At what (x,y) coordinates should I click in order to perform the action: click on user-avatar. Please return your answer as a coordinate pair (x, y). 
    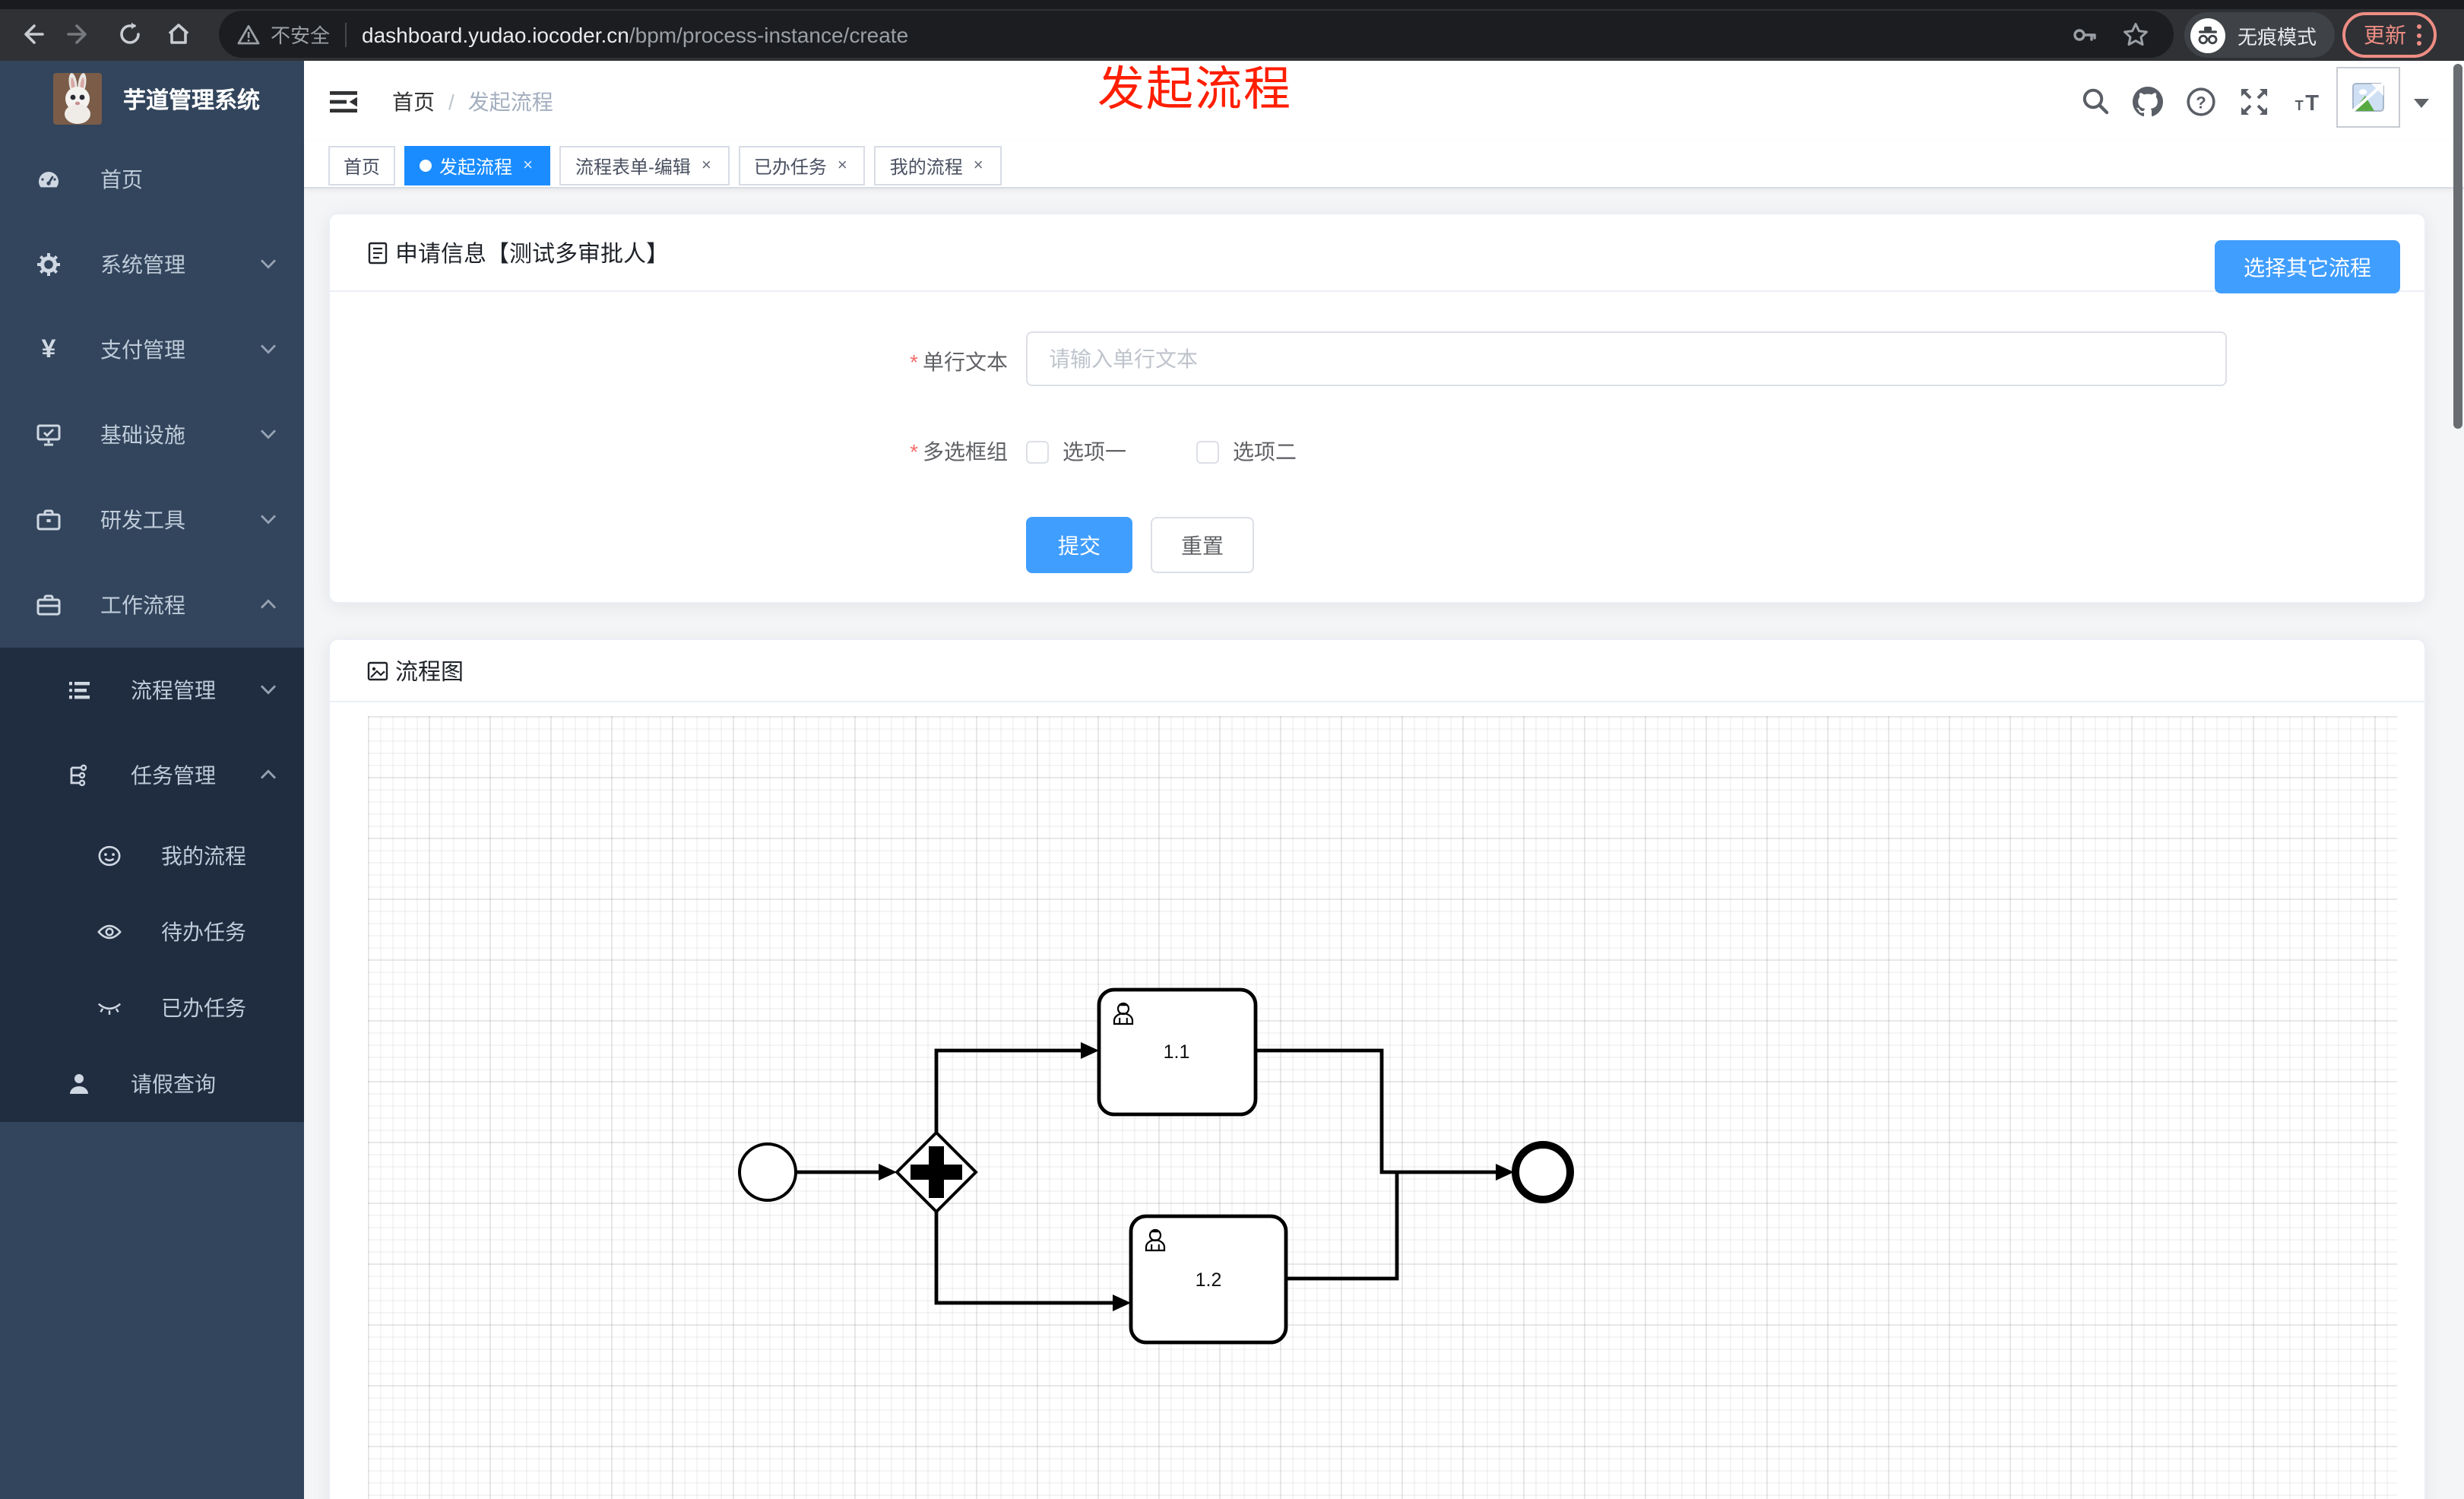
    Looking at the image, I should click on (2368, 98).